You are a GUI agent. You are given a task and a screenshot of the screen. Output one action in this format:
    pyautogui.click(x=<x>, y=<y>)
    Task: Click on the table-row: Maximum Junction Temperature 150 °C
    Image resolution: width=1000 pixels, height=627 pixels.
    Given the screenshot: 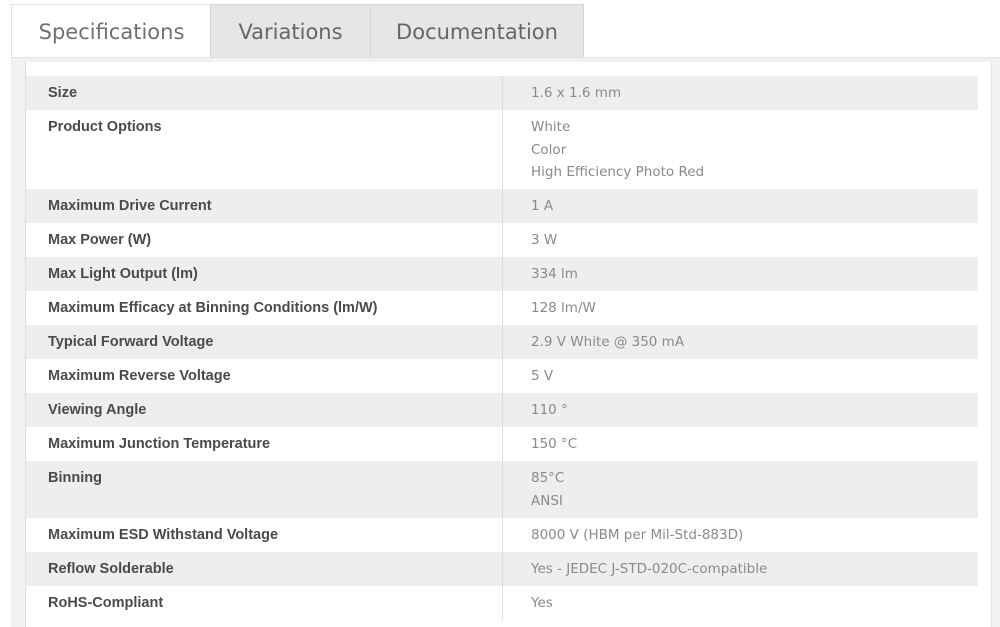 What is the action you would take?
    pyautogui.click(x=502, y=444)
    